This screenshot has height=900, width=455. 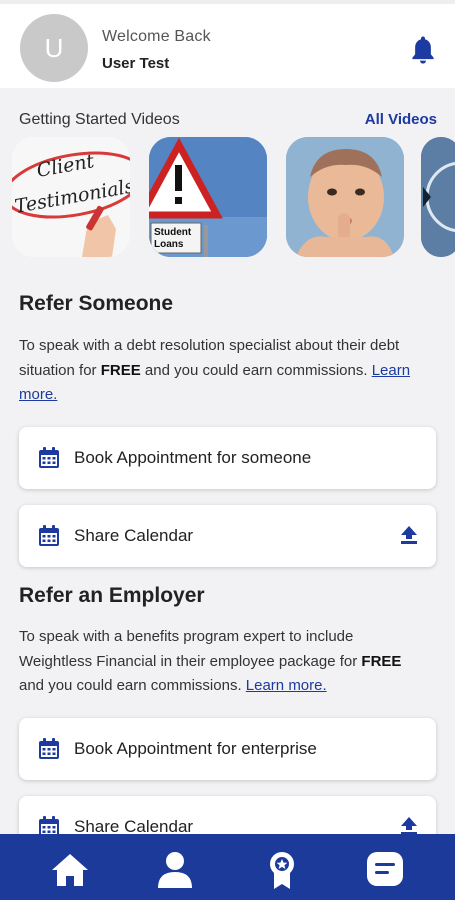 What do you see at coordinates (132, 685) in the screenshot?
I see `refer-employer-desc-text-2: and you could earn commissions.` at bounding box center [132, 685].